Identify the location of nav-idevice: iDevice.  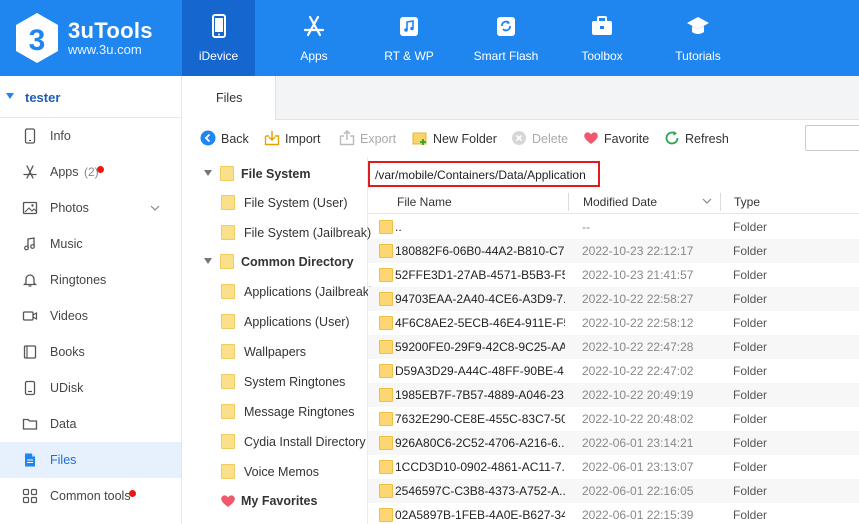
(218, 38).